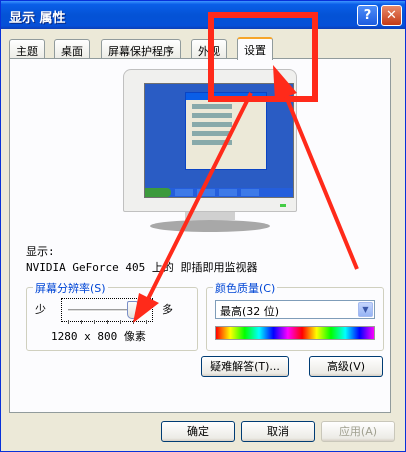 The width and height of the screenshot is (406, 452). I want to click on display-device-name: NVIDIA GeForce 405 上的 即插即用监视器, so click(142, 267).